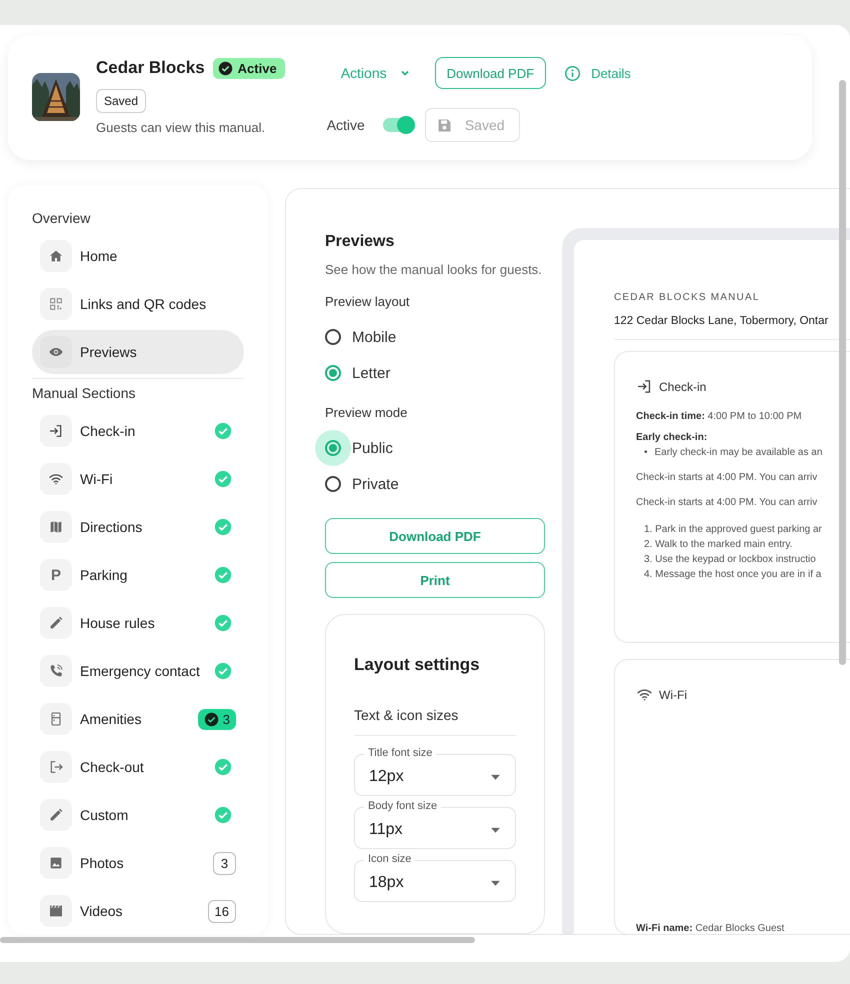 Image resolution: width=850 pixels, height=984 pixels. I want to click on list-item: Early check-in may be available as an, so click(738, 452).